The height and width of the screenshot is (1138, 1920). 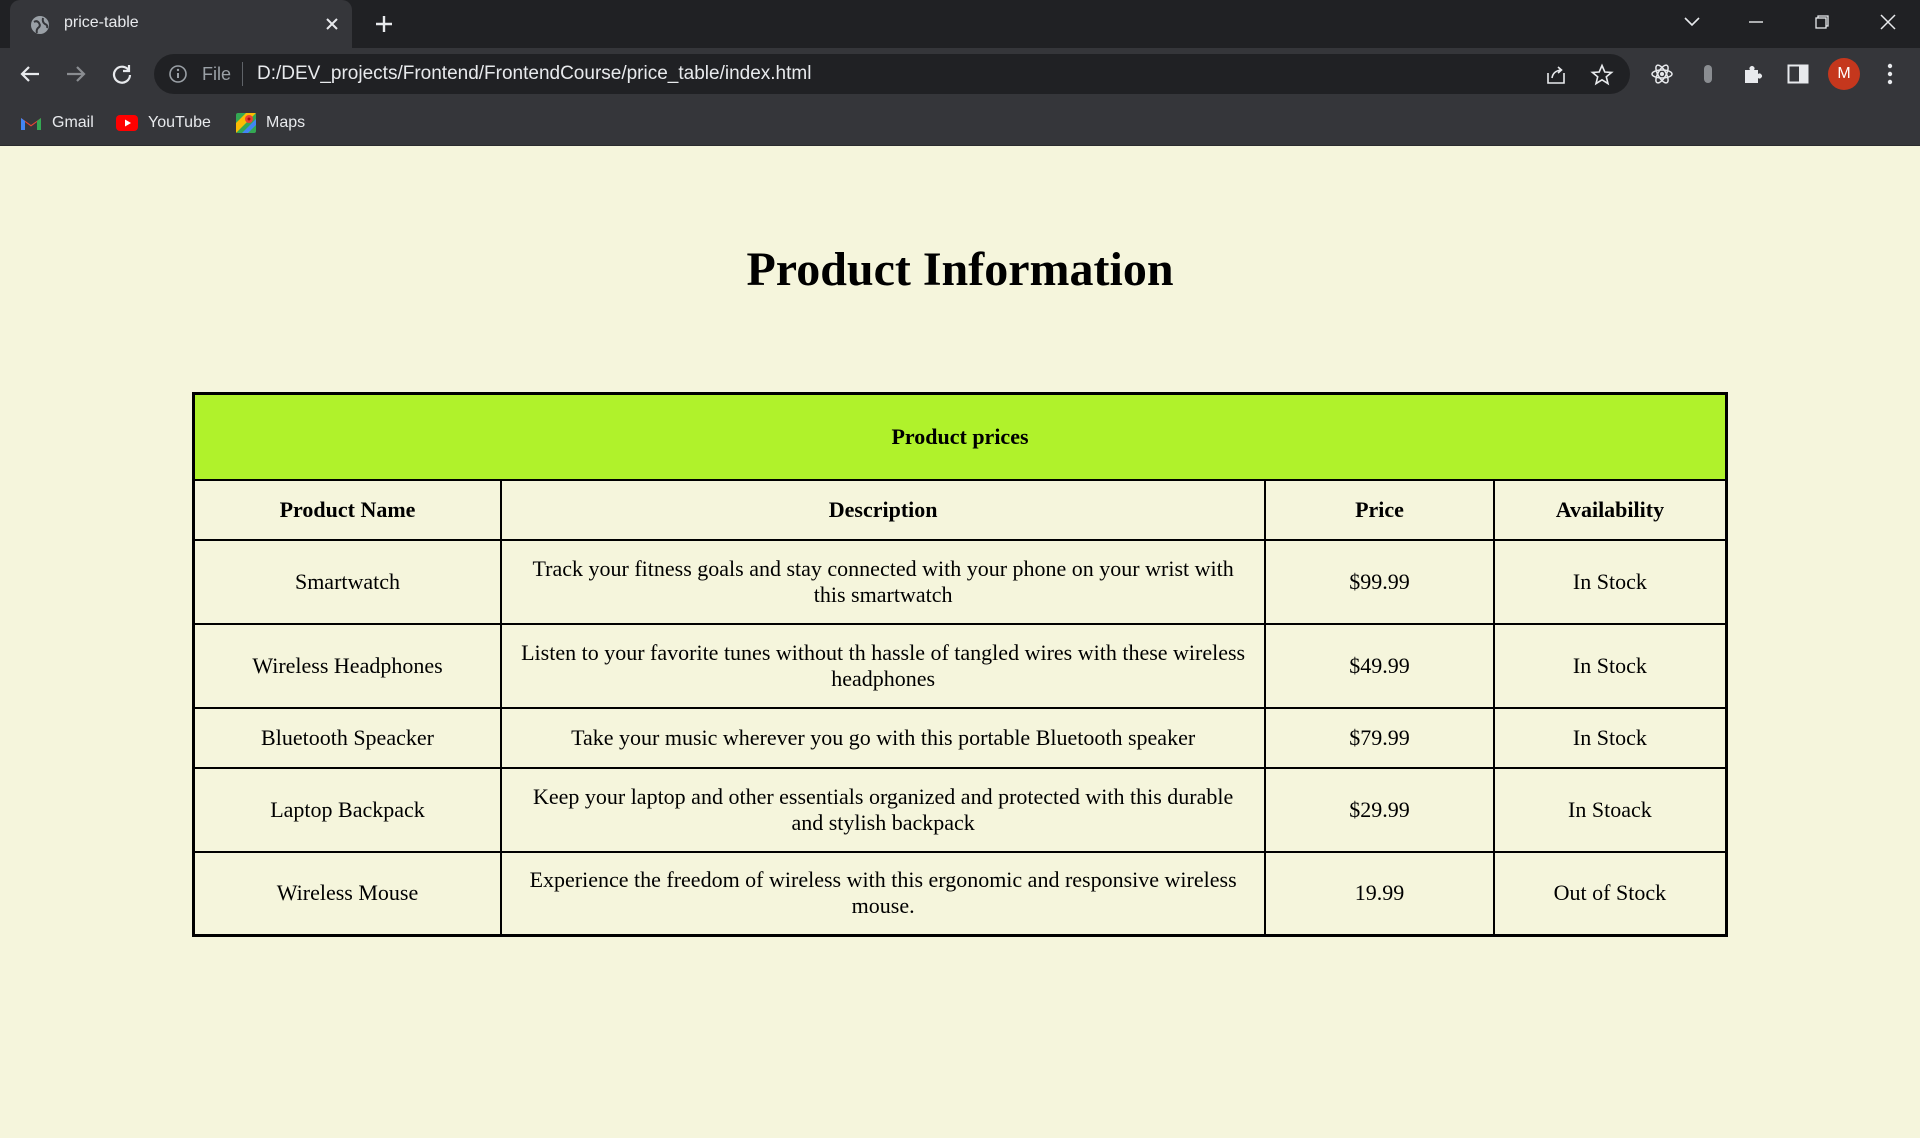 I want to click on bookmark-maps: Maps, so click(x=270, y=123).